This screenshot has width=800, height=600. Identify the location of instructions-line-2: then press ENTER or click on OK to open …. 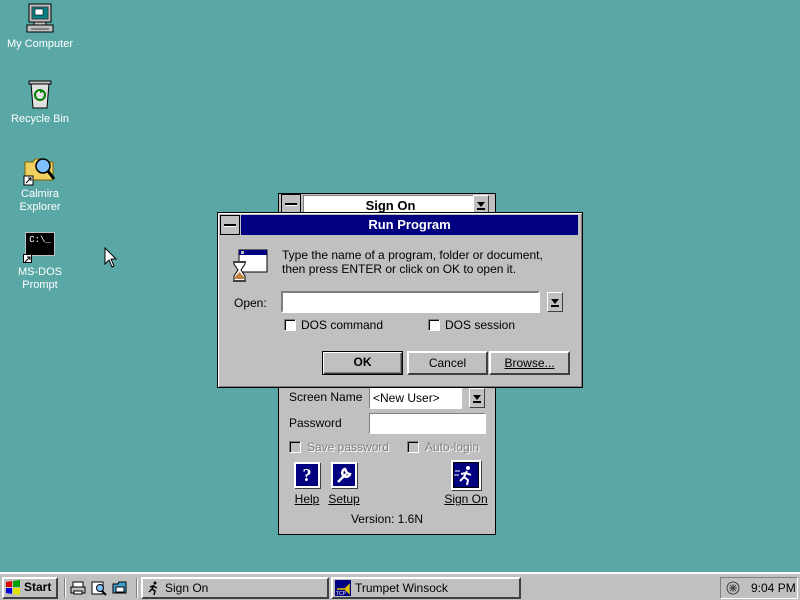
(399, 269).